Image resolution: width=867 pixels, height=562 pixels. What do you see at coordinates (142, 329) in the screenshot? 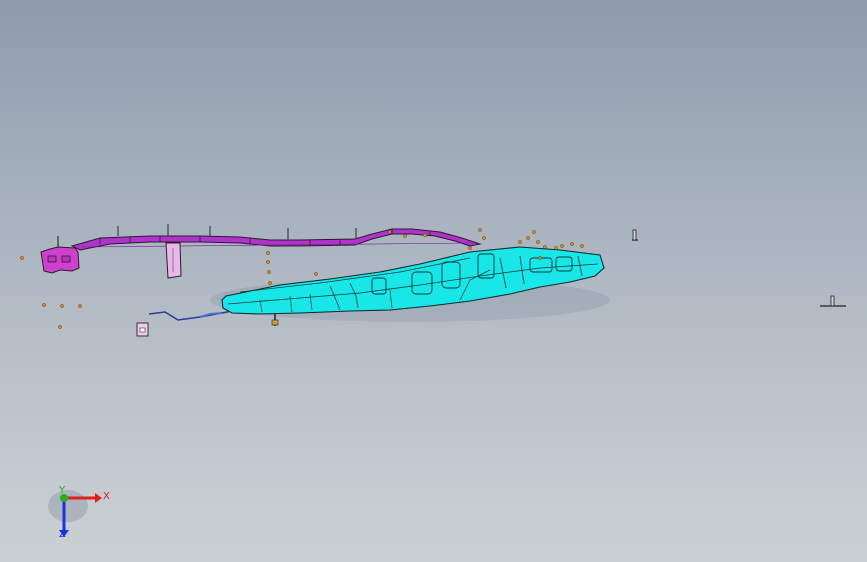
I see `small-clip-part` at bounding box center [142, 329].